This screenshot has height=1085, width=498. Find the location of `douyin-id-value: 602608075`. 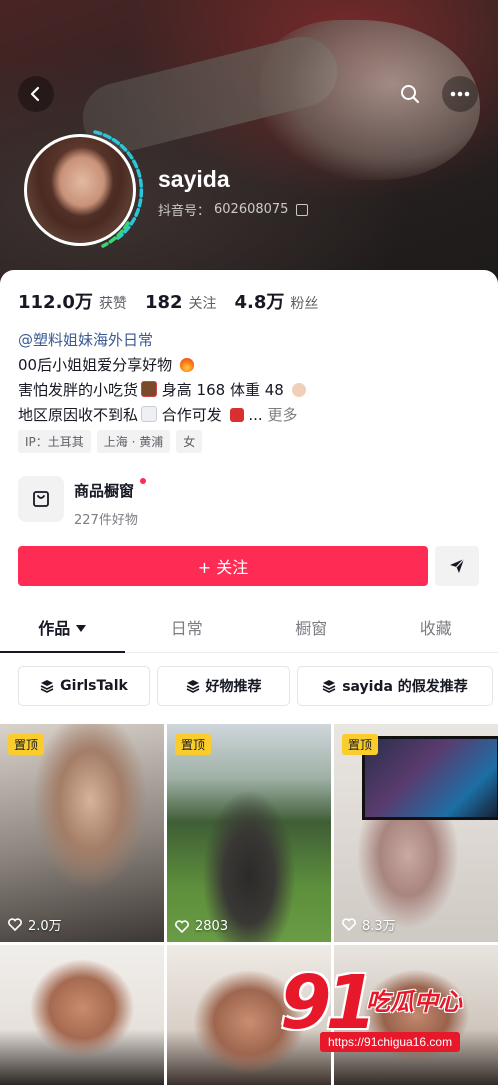

douyin-id-value: 602608075 is located at coordinates (251, 209).